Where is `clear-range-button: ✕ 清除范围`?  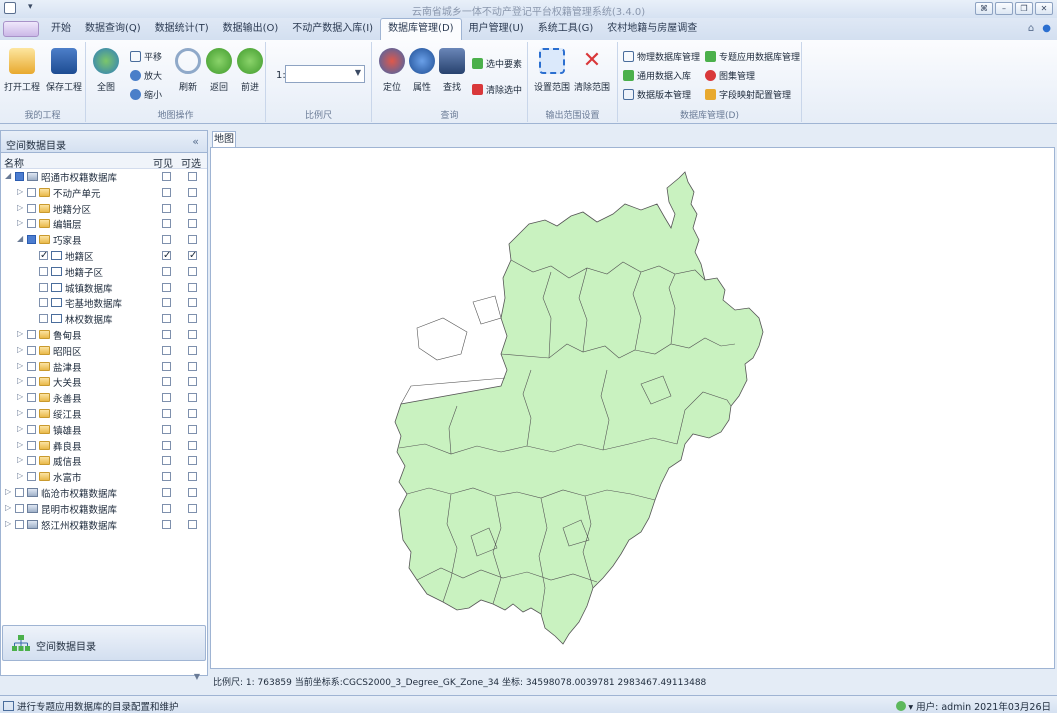
clear-range-button: ✕ 清除范围 is located at coordinates (592, 70).